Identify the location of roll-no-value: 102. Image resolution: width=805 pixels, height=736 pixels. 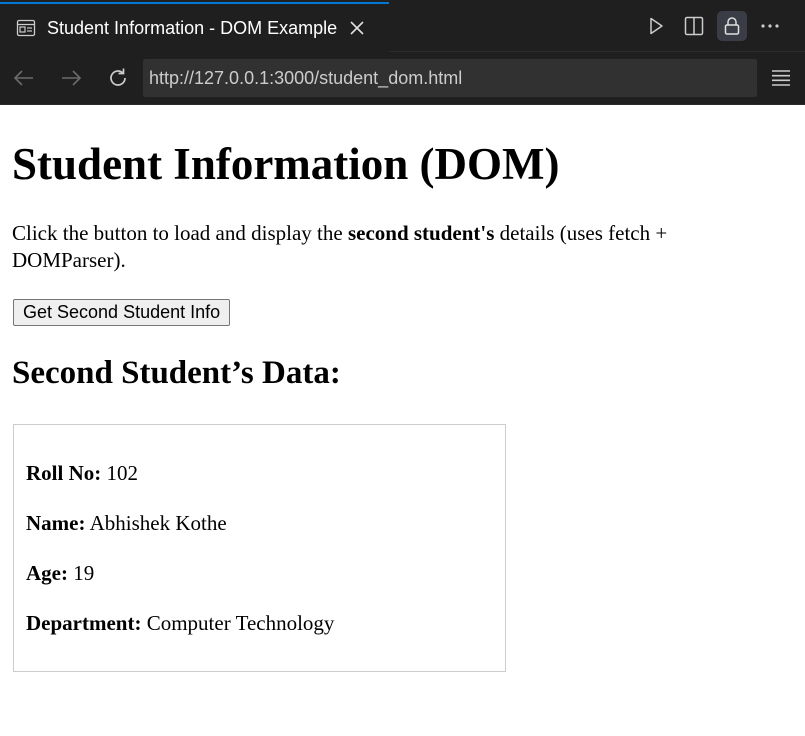
(120, 473).